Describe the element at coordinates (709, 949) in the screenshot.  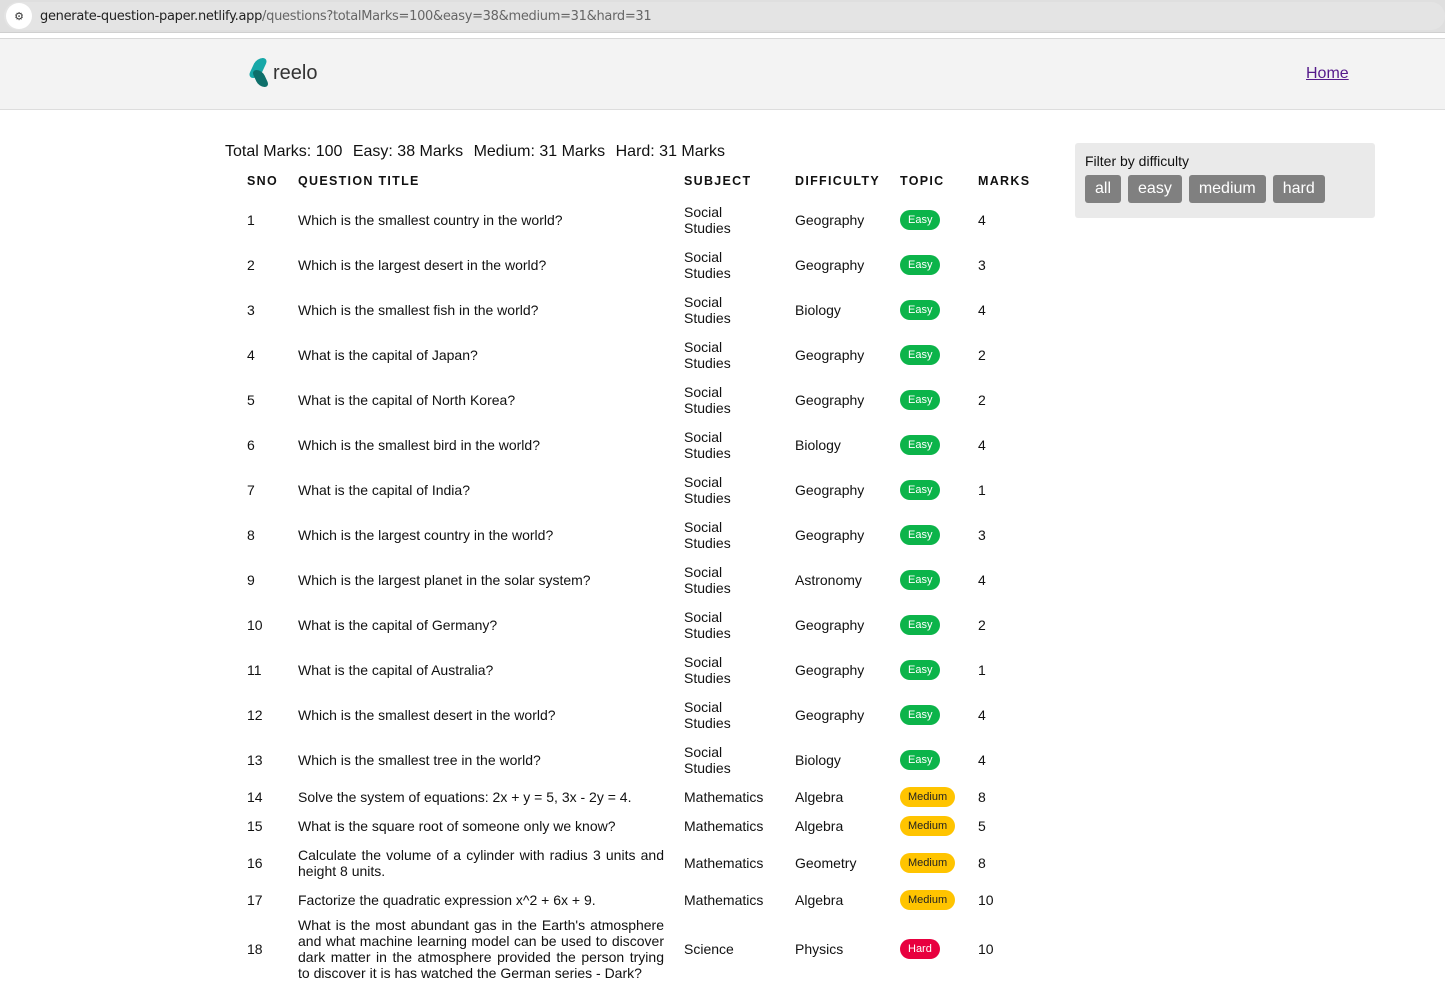
I see `subject-cell: Science` at that location.